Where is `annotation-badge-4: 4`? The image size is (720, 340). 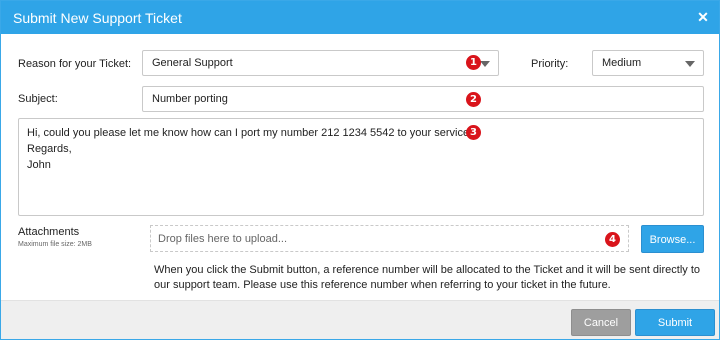 annotation-badge-4: 4 is located at coordinates (612, 239).